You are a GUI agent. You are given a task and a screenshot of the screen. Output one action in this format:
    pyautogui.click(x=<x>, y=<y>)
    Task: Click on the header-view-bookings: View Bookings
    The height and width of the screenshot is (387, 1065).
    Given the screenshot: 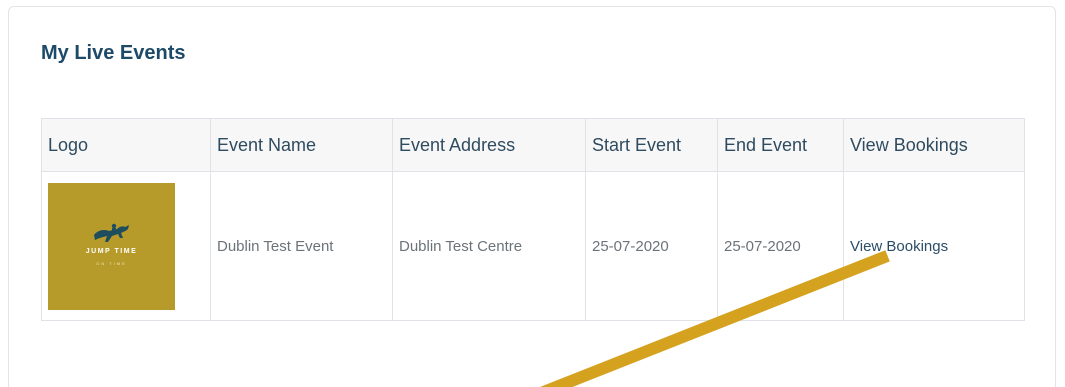 What is the action you would take?
    pyautogui.click(x=934, y=145)
    